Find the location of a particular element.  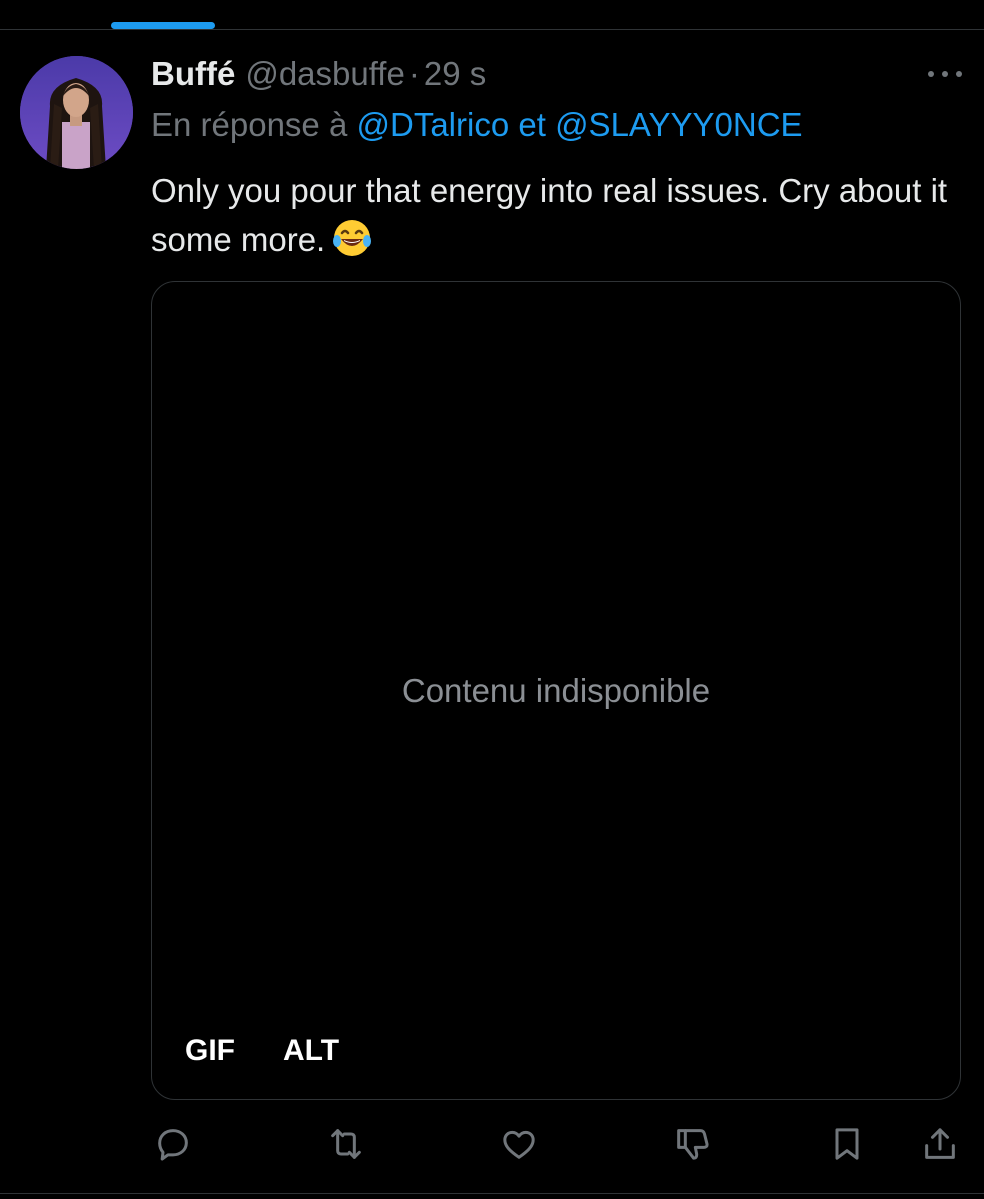

bookmark-icon is located at coordinates (847, 1144).